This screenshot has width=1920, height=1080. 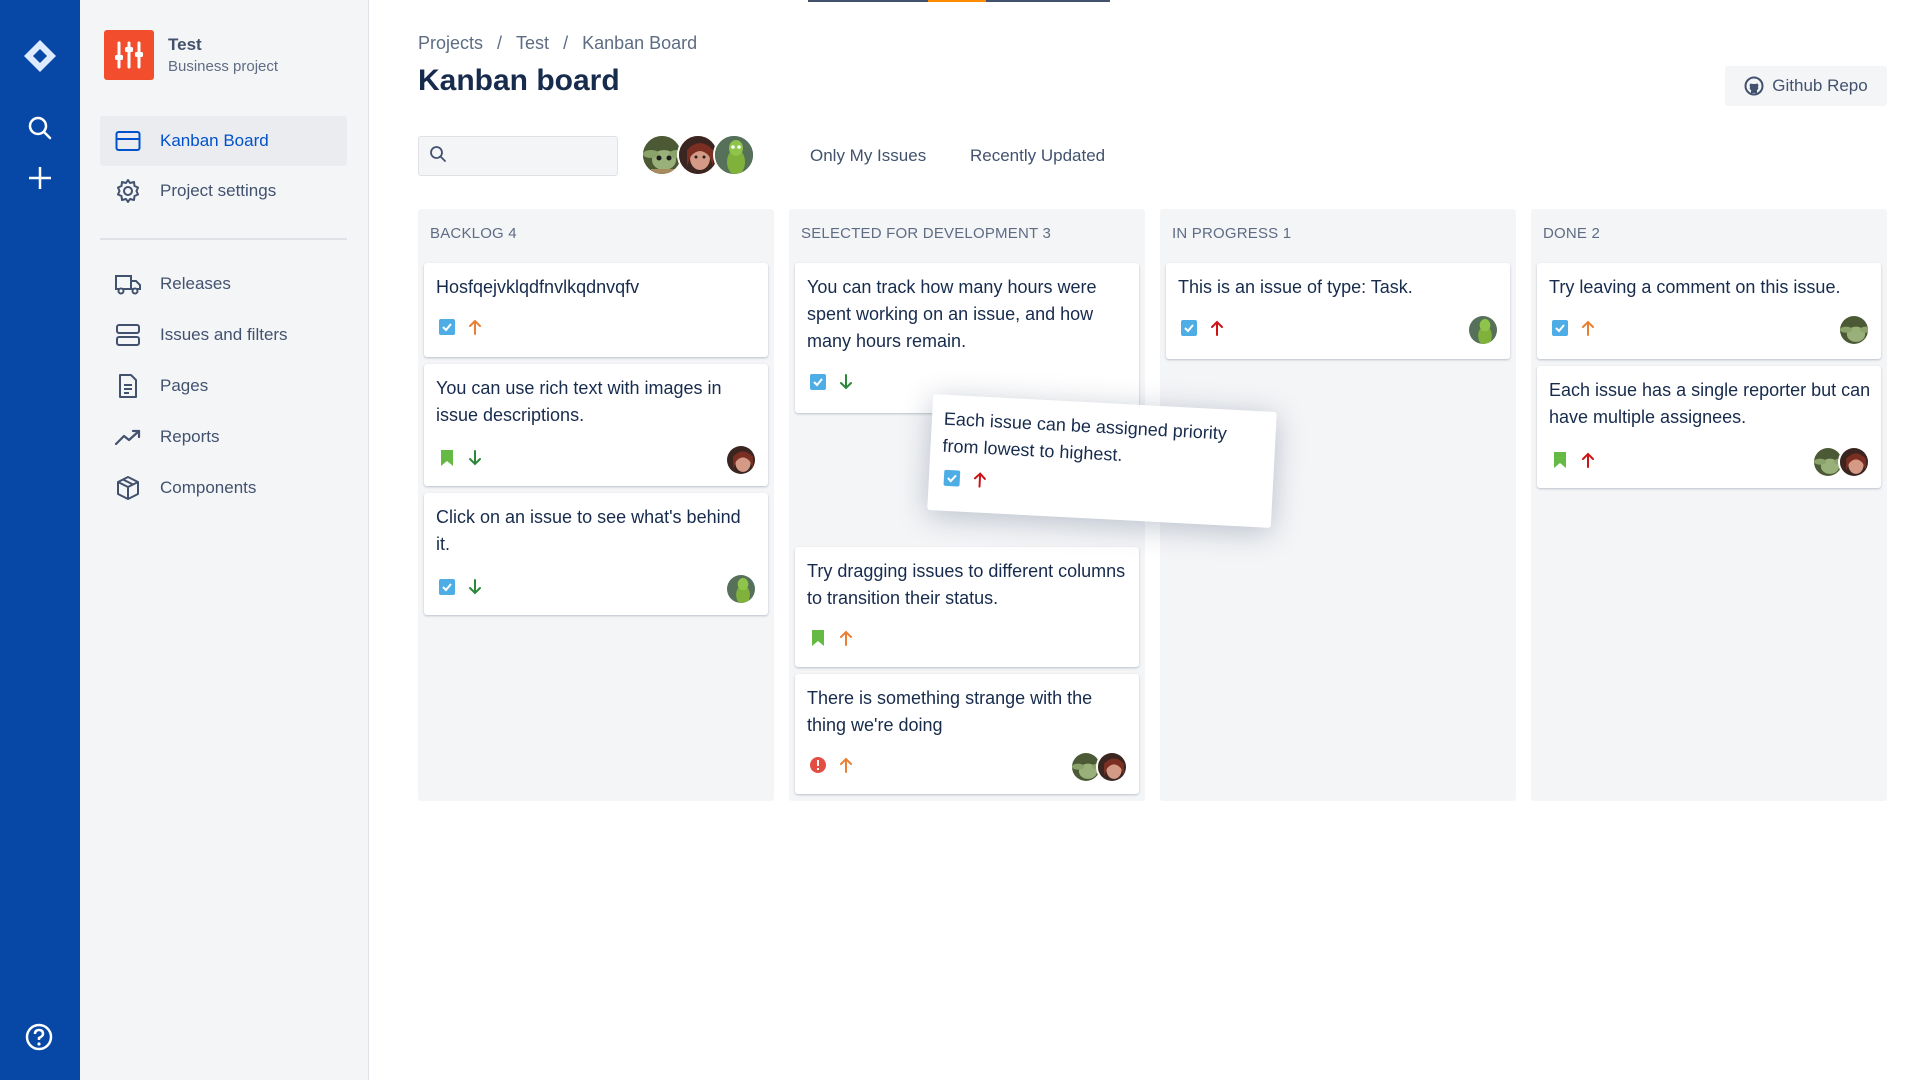 What do you see at coordinates (557, 43) in the screenshot?
I see `breadcrumb: Projects / Test / Kanban Board` at bounding box center [557, 43].